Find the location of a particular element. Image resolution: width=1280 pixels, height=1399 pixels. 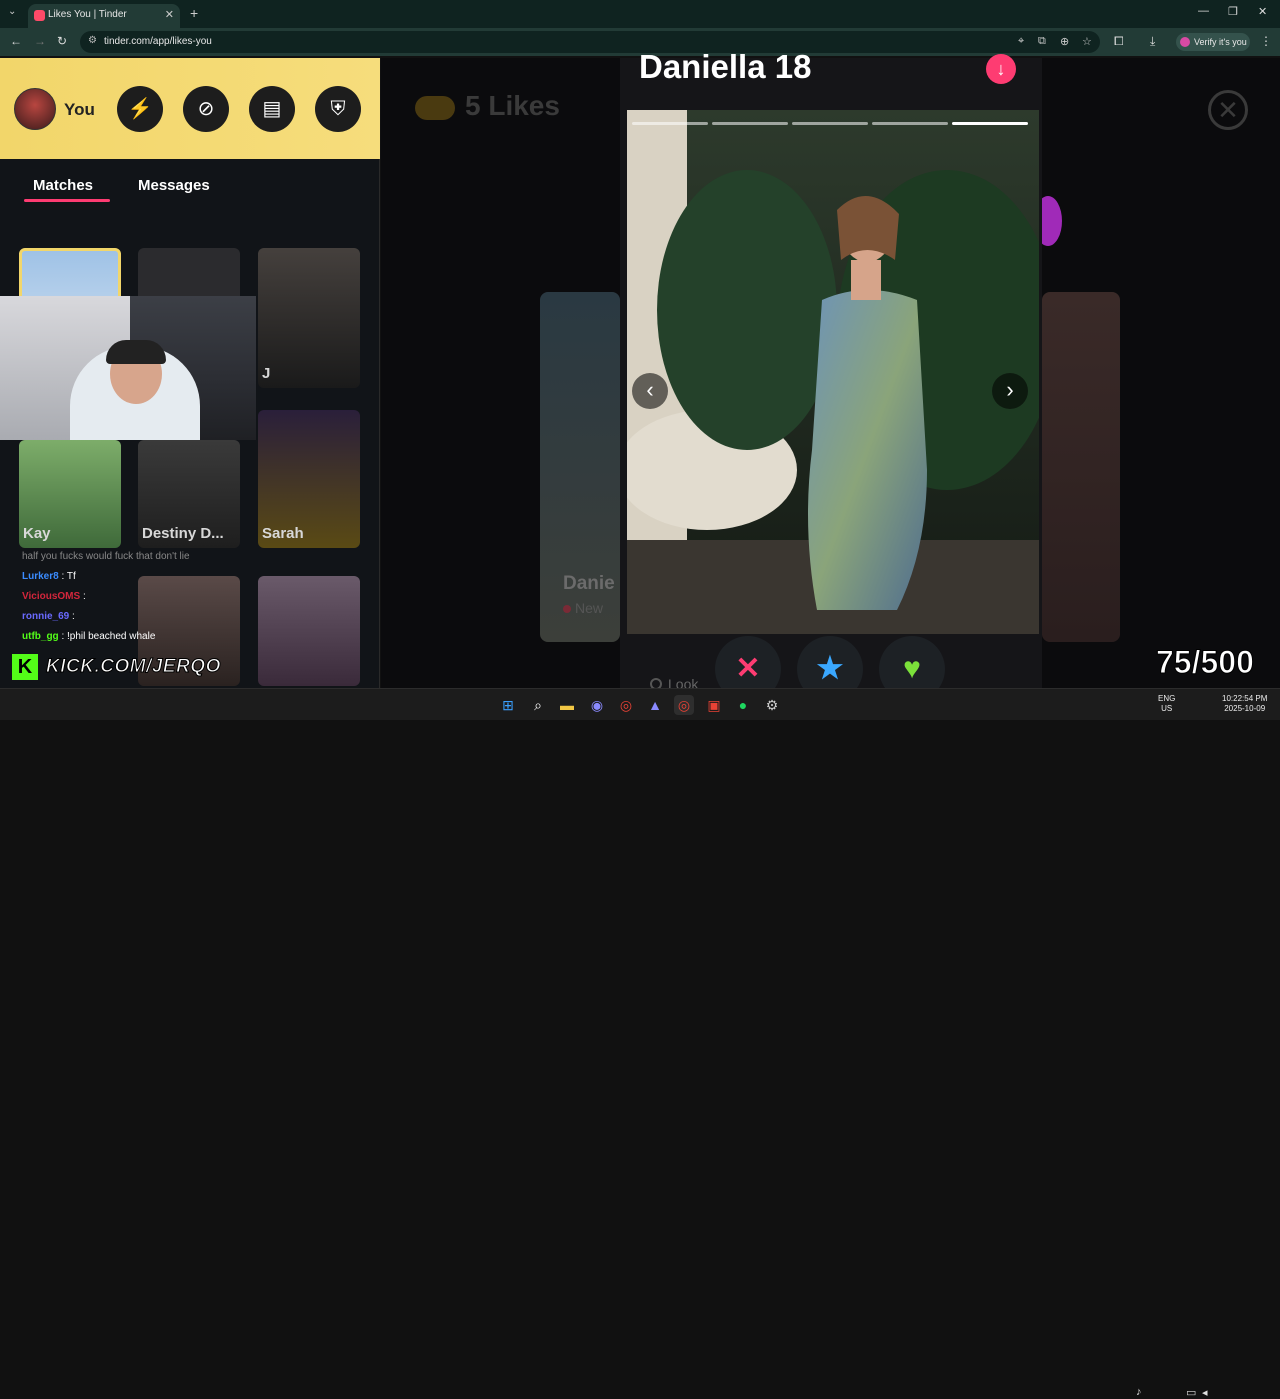

webcam-cap is located at coordinates (136, 352).